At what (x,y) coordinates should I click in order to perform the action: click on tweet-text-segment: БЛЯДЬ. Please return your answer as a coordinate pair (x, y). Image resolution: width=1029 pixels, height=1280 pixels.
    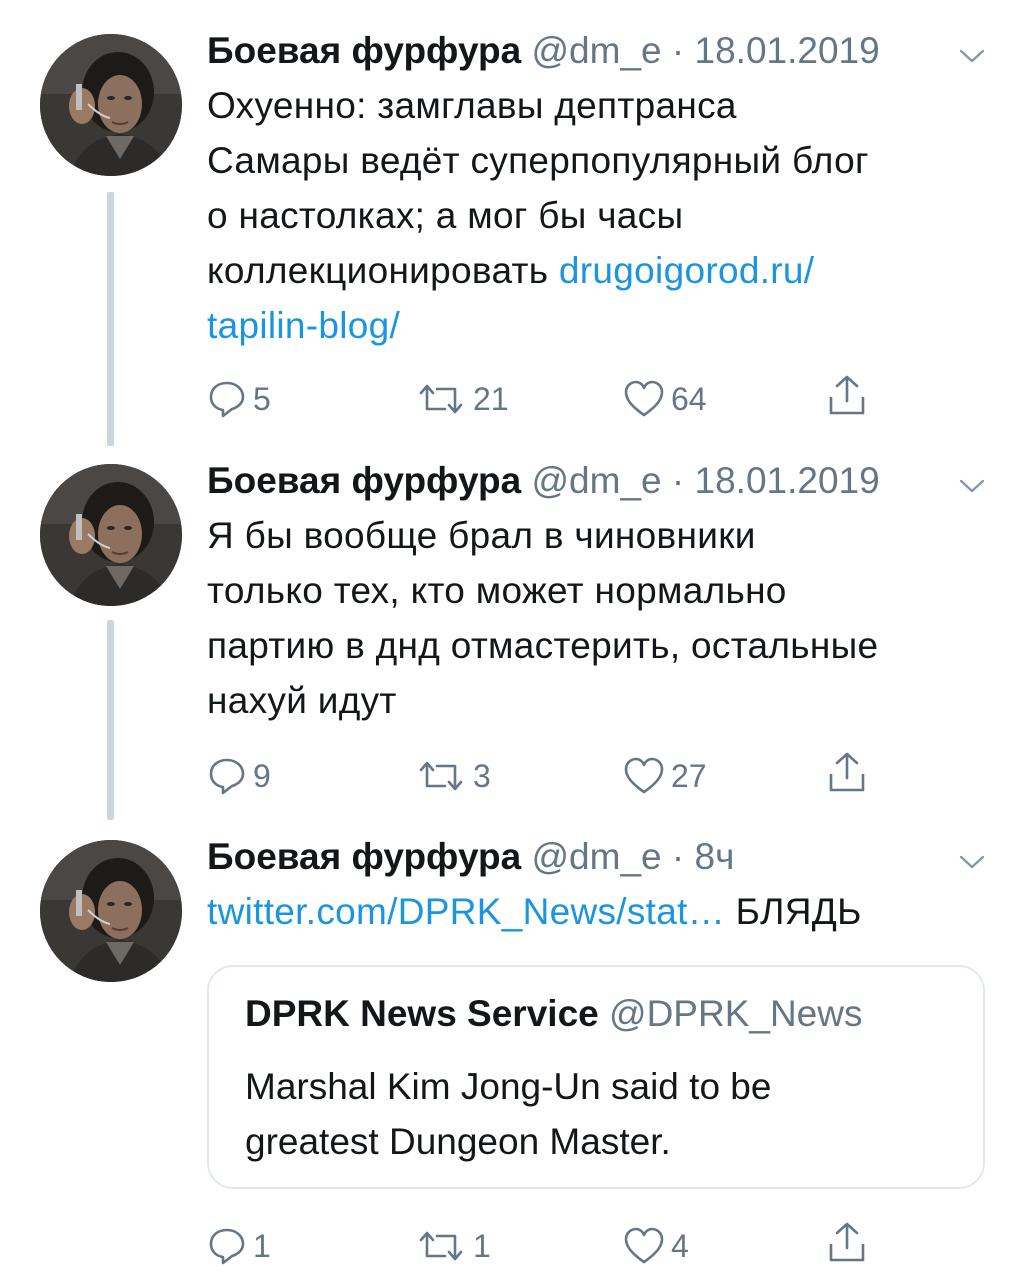
    Looking at the image, I should click on (793, 911).